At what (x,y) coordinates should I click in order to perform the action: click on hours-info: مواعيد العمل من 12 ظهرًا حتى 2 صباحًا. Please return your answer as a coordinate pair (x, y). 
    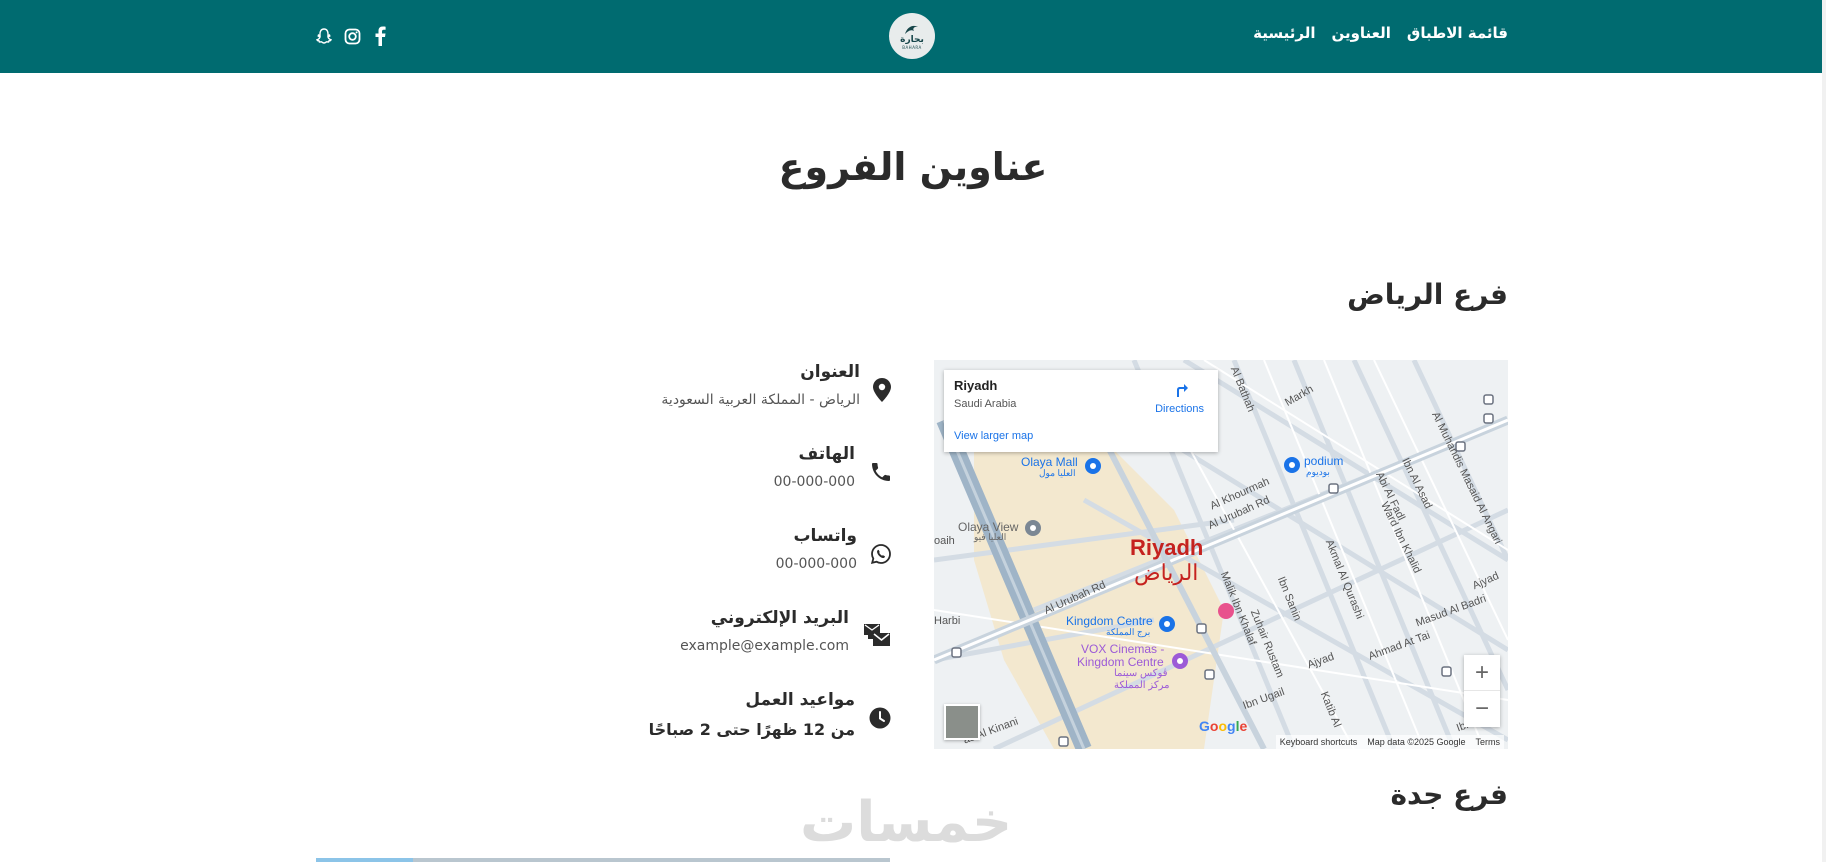
    Looking at the image, I should click on (752, 714).